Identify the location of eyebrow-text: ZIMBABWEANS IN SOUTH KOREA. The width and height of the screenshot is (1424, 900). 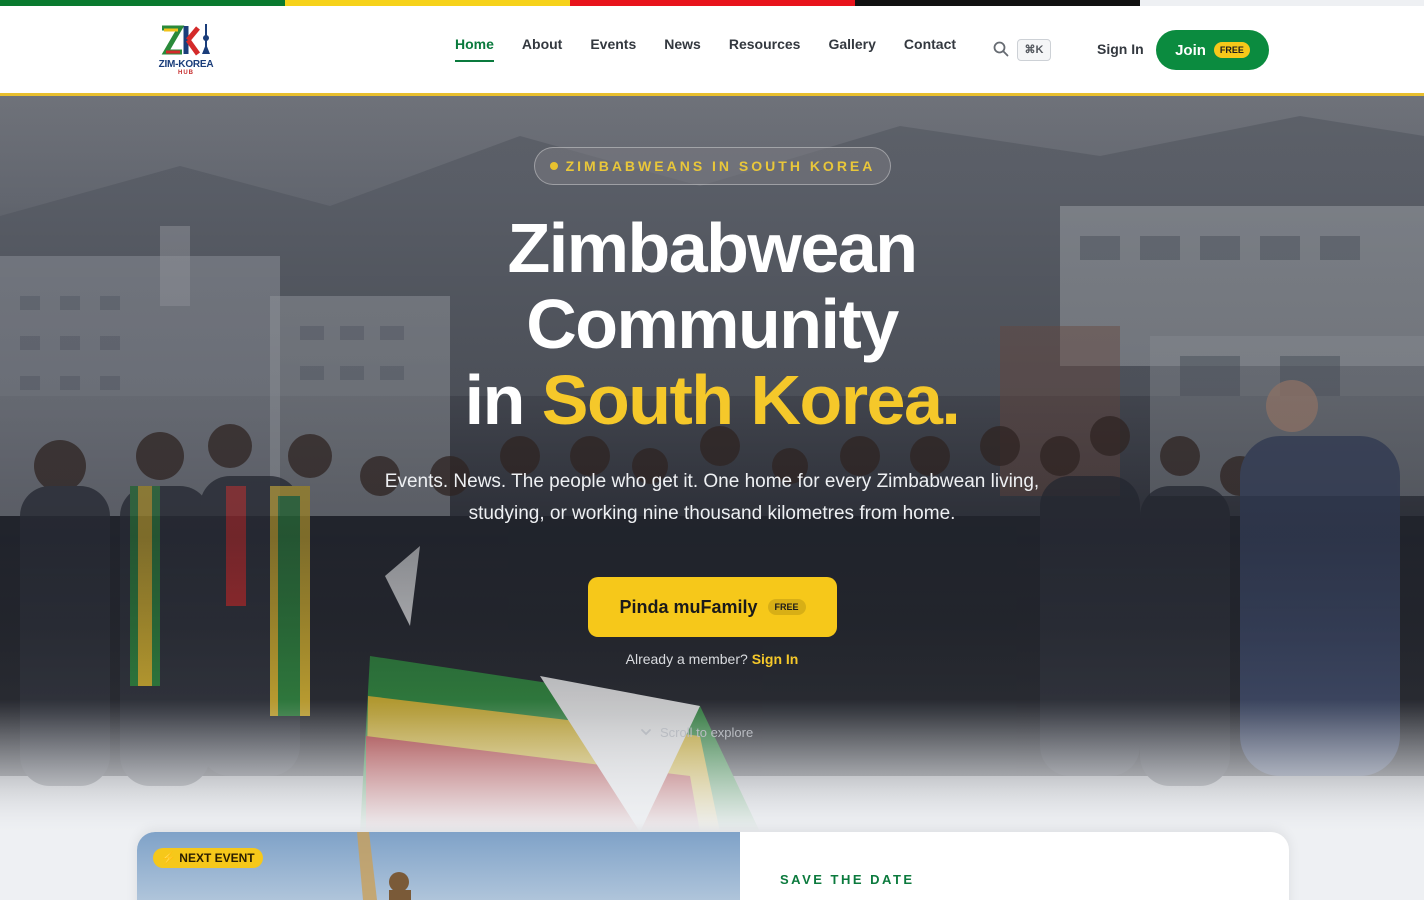
(720, 166).